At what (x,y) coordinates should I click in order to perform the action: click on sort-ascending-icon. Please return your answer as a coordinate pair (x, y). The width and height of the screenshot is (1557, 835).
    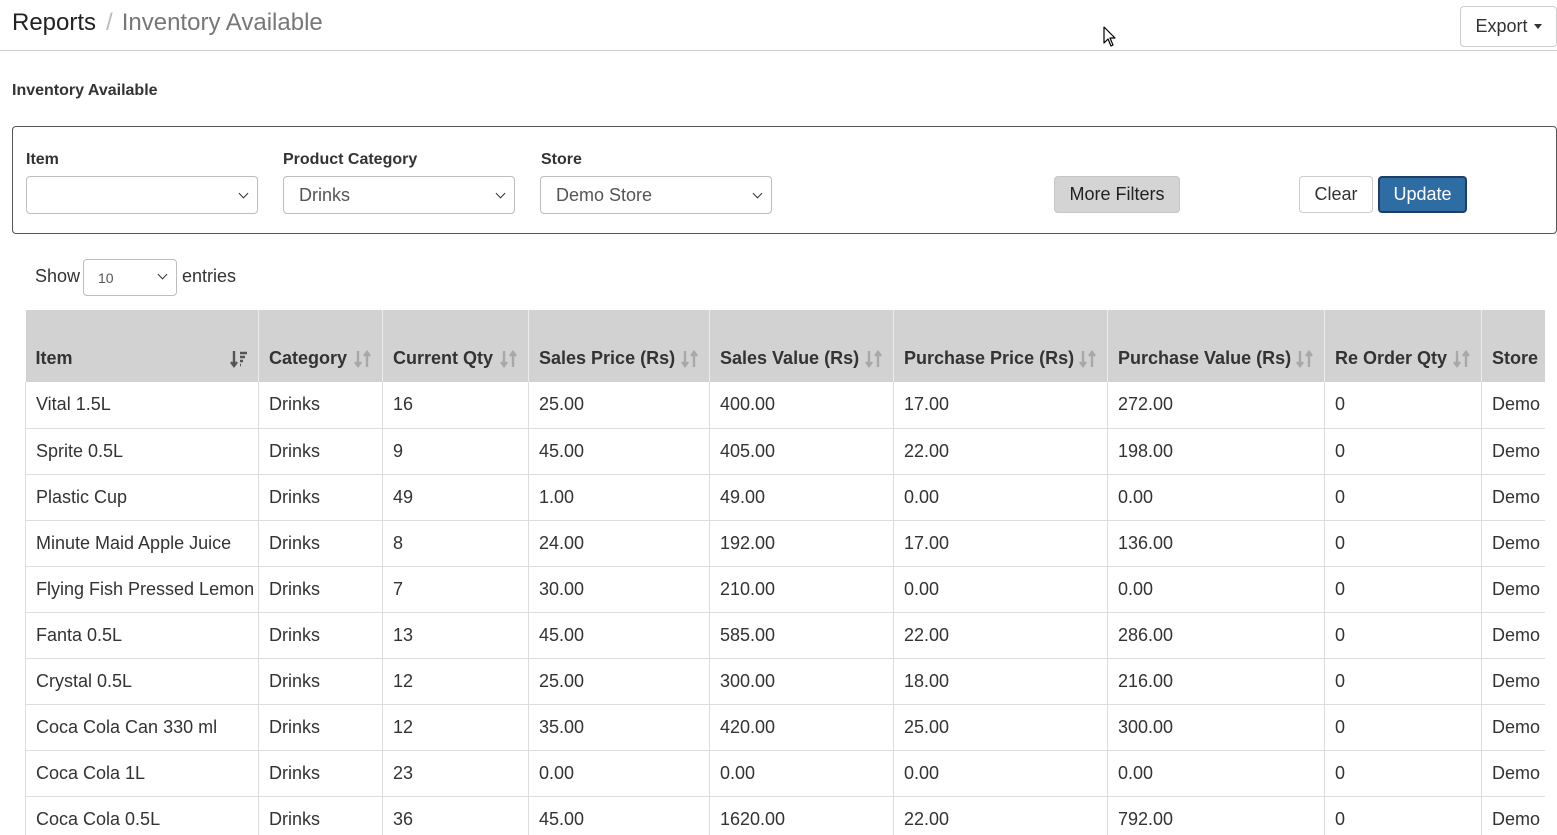
    Looking at the image, I should click on (239, 359).